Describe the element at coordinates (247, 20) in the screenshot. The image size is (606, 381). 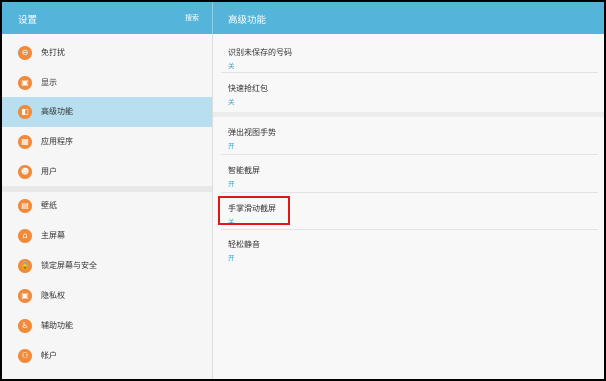
I see `page-title: 高级功能` at that location.